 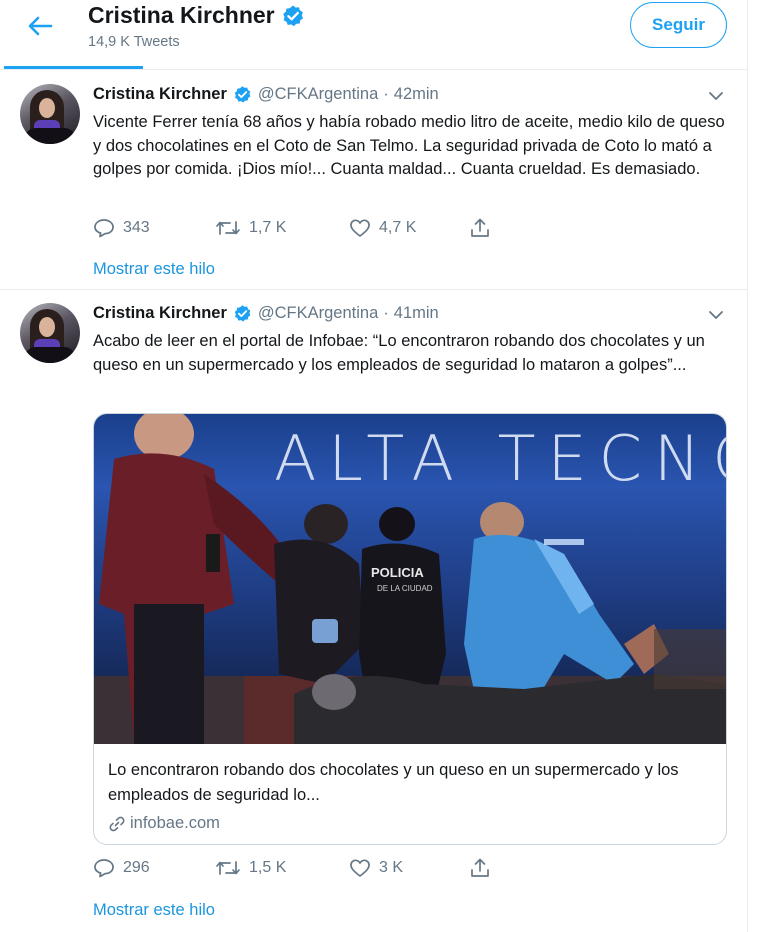 I want to click on like-button: 4,7 K, so click(x=409, y=228).